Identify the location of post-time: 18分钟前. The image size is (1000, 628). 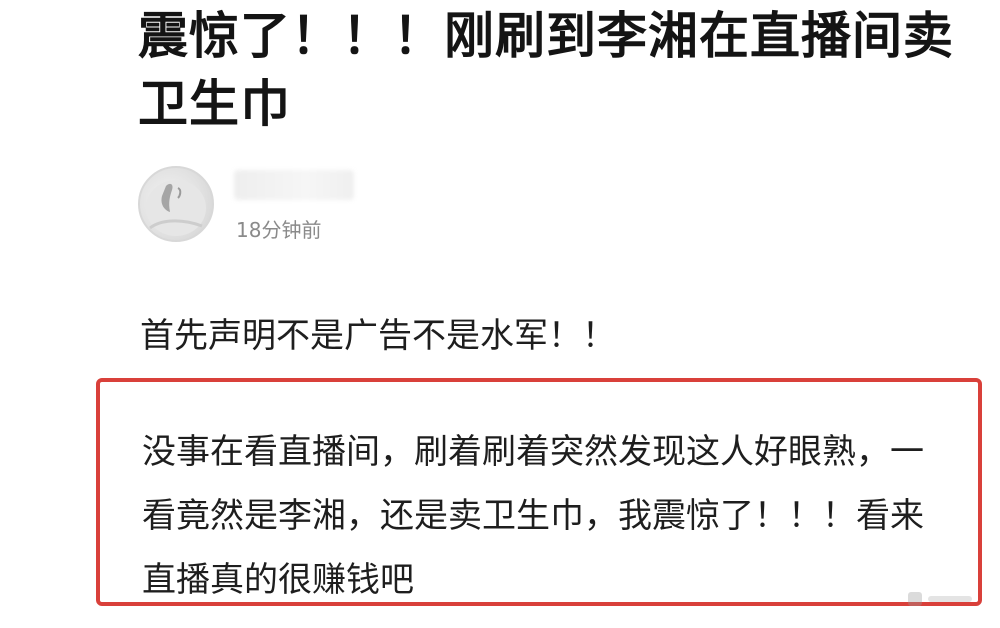
(279, 230).